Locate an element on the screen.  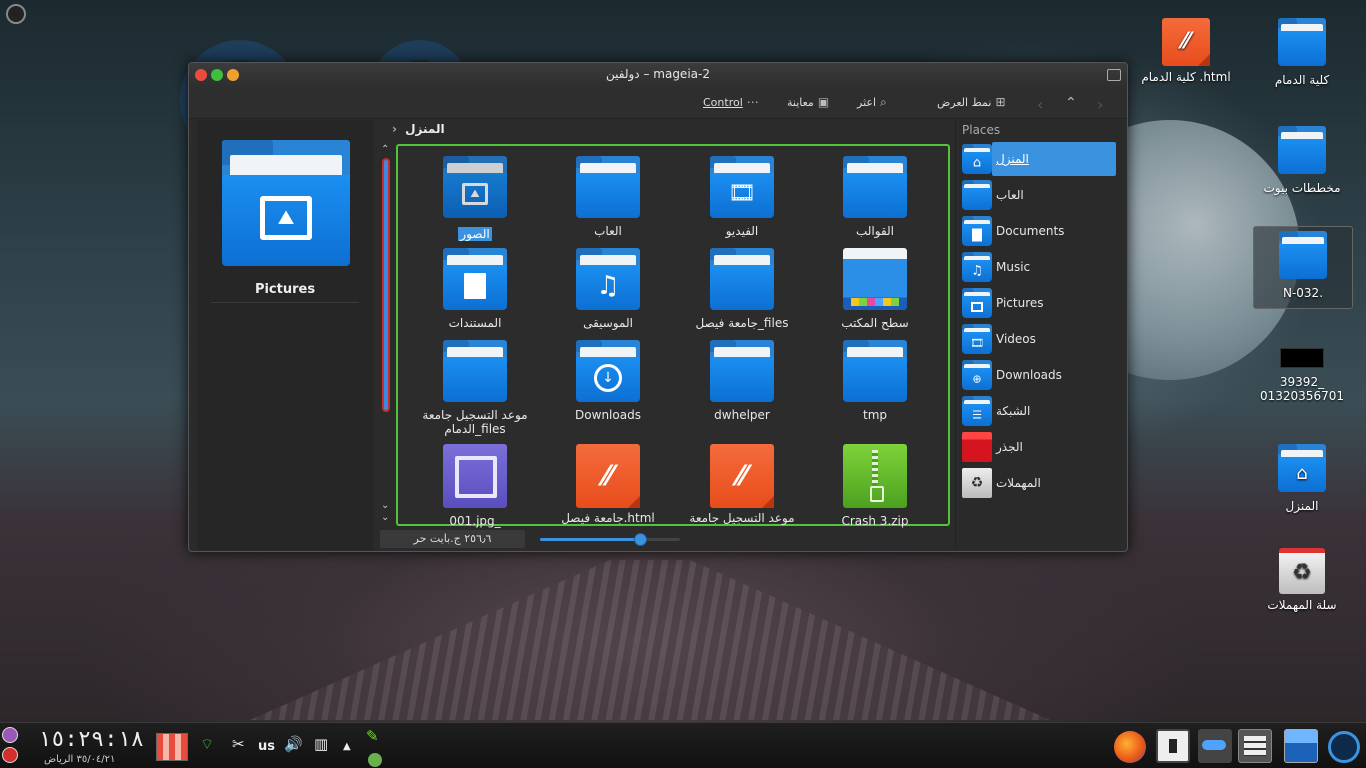
desktop-icon-trash: ♻ سلة المهملات is located at coordinates (1302, 580).